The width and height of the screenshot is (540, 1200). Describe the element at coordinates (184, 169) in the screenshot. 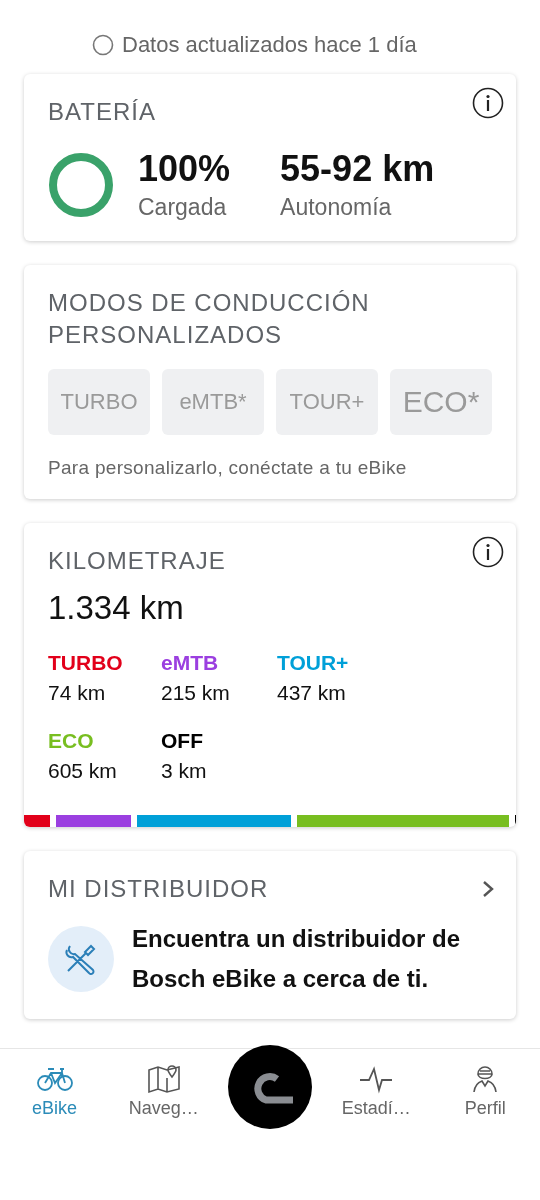

I see `charge-value: 100%` at that location.